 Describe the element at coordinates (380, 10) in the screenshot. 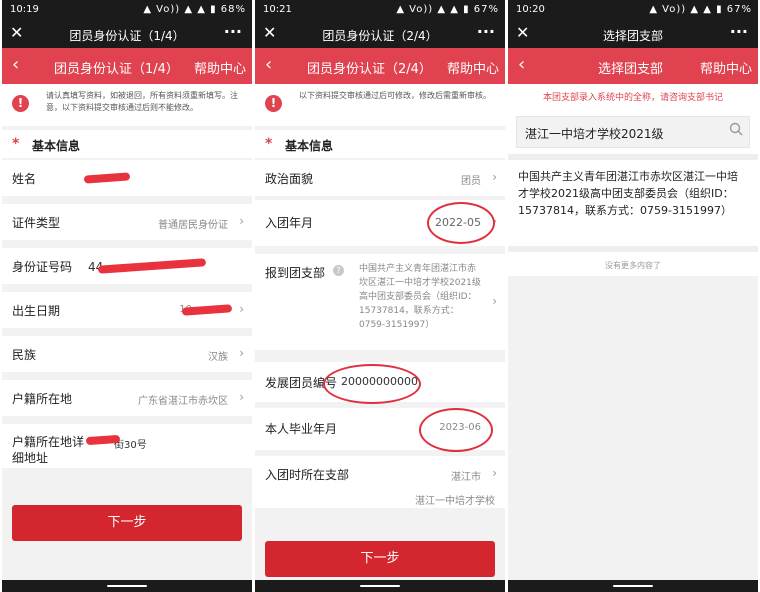

I see `status-bar: 10:21 ▲ Vo)) ▲ ▲ ▮ 67%` at that location.